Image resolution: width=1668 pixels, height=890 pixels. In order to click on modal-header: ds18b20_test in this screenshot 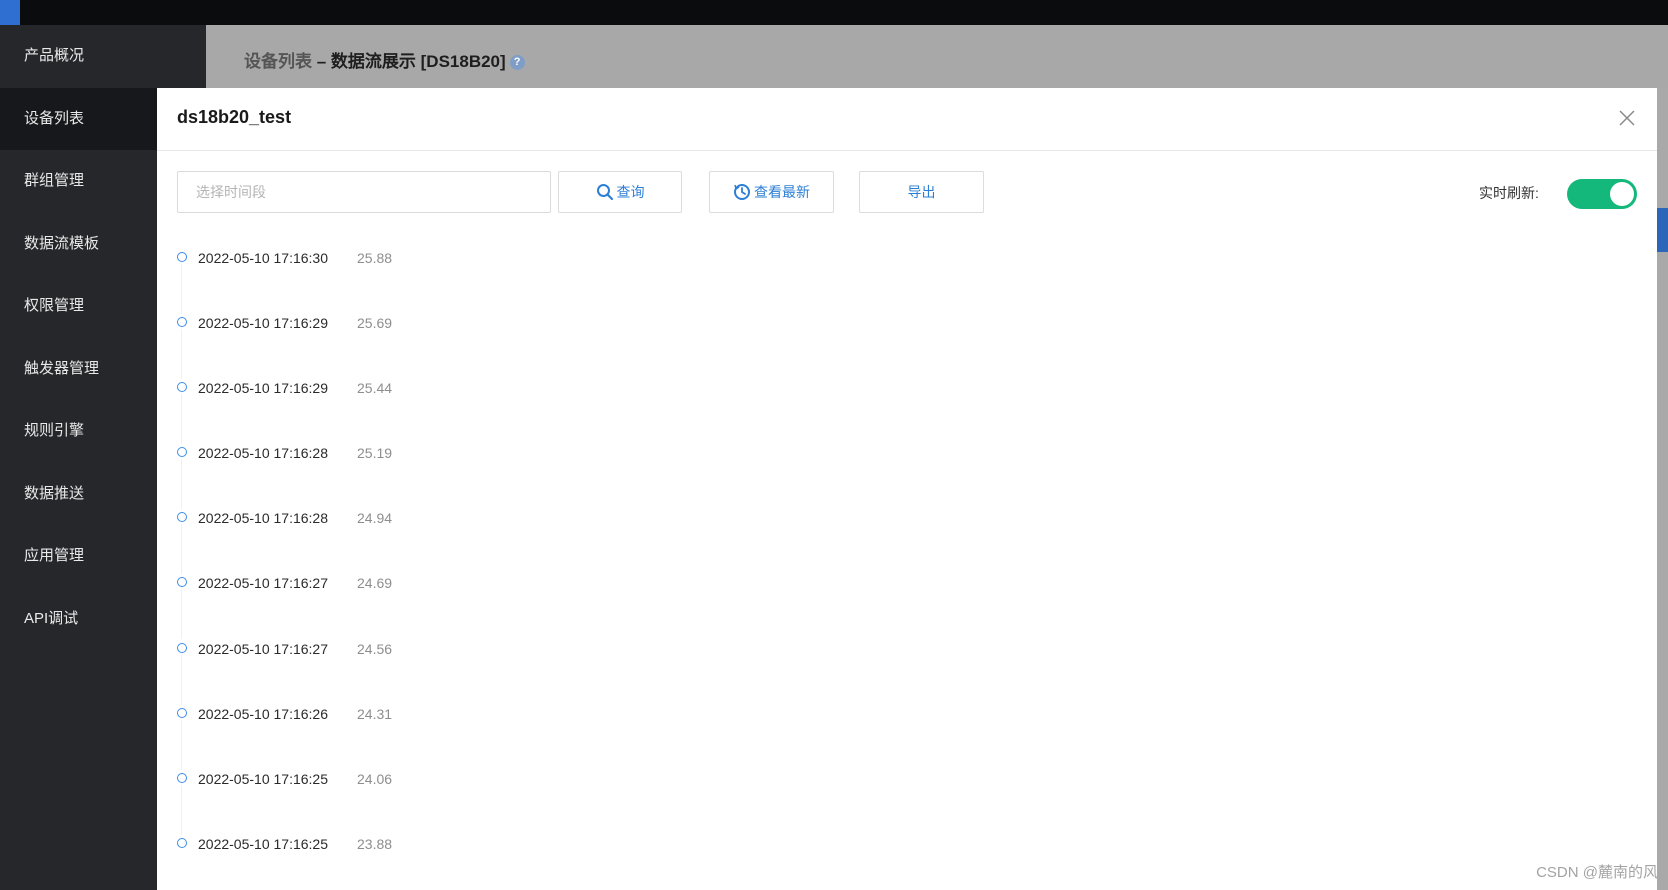, I will do `click(907, 119)`.